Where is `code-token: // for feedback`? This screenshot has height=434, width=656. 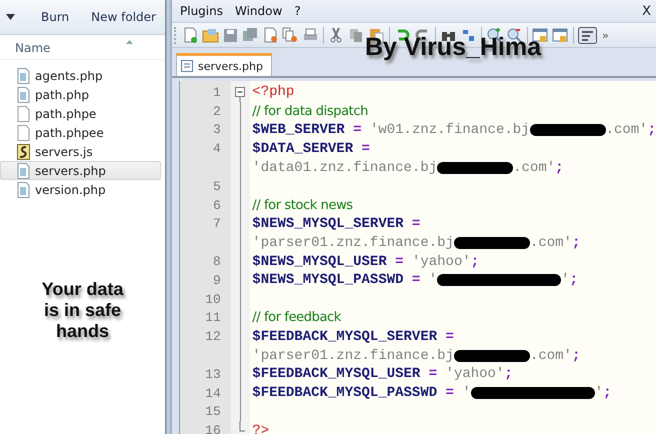
code-token: // for feedback is located at coordinates (296, 318).